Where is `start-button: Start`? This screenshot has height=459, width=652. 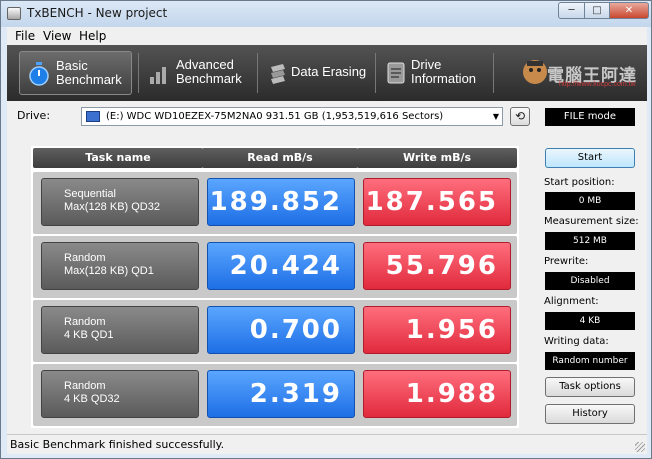 start-button: Start is located at coordinates (590, 158).